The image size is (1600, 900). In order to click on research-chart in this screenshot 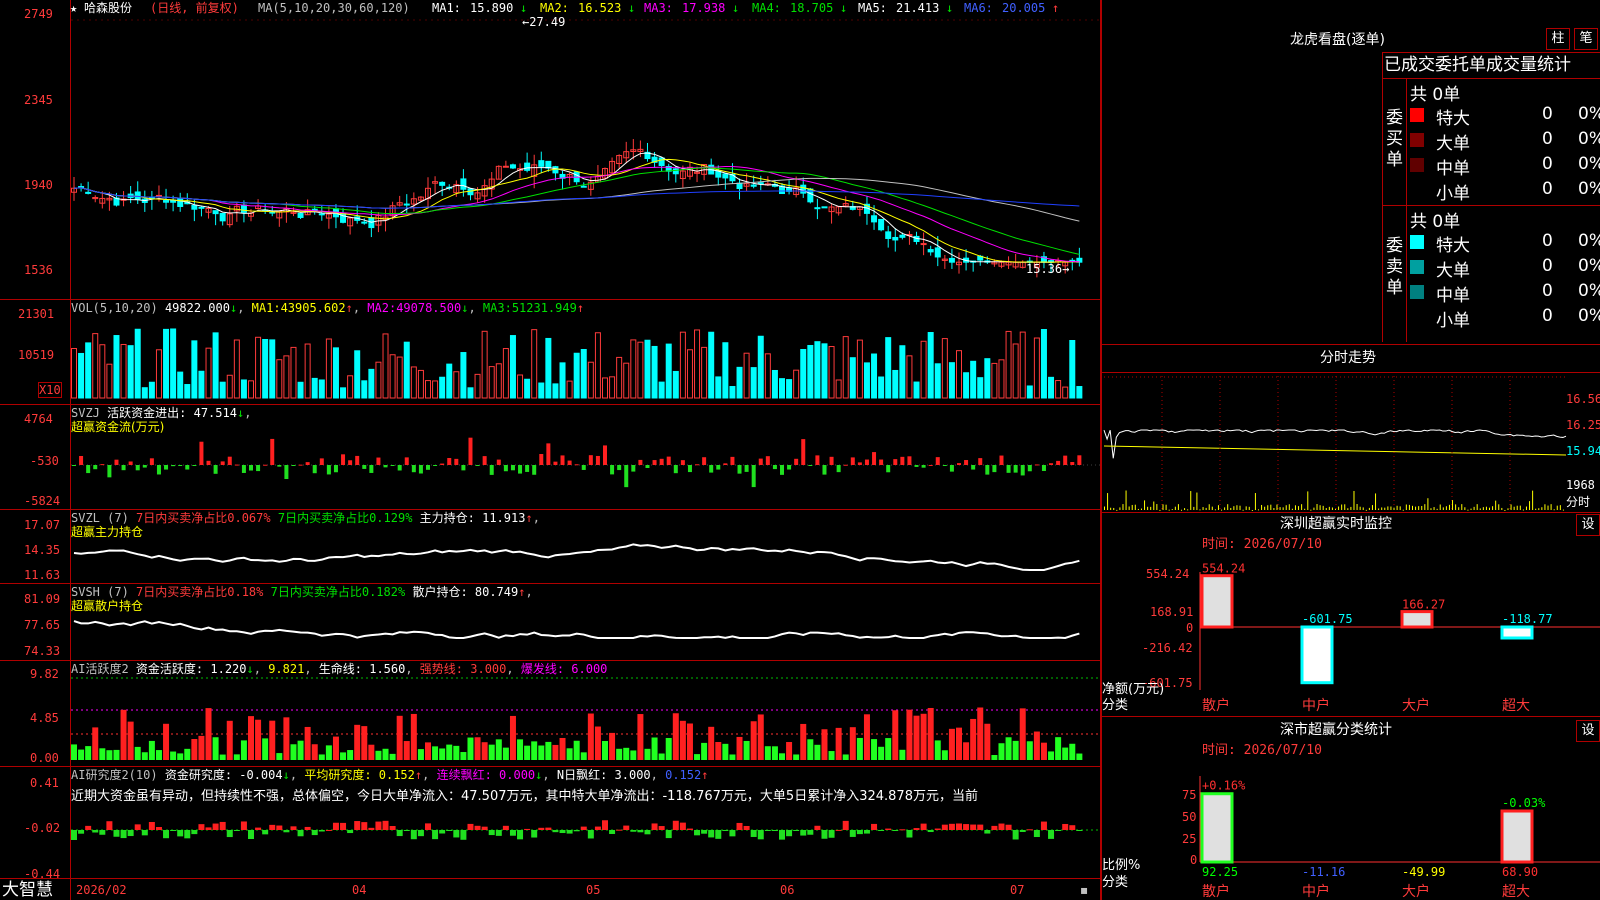, I will do `click(585, 830)`.